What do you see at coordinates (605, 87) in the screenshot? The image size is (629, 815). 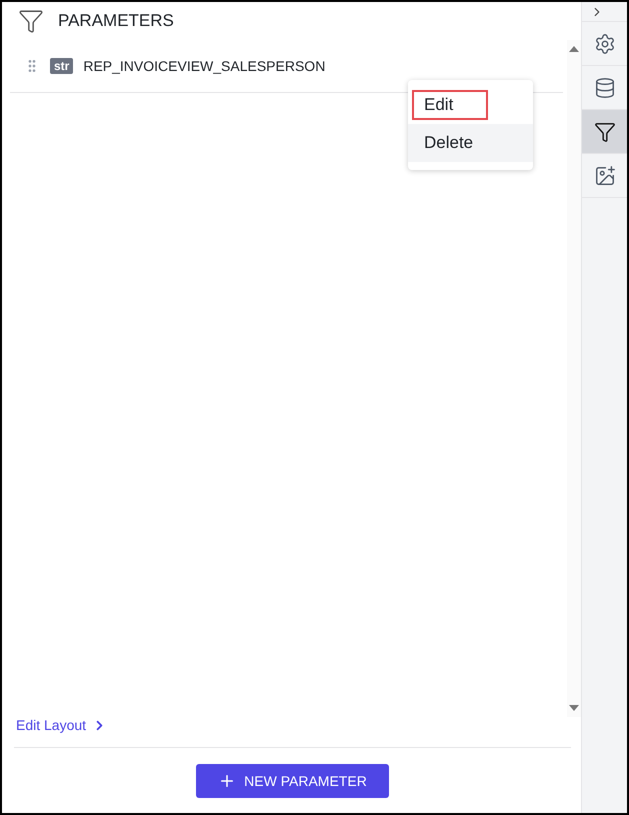 I see `database-icon` at bounding box center [605, 87].